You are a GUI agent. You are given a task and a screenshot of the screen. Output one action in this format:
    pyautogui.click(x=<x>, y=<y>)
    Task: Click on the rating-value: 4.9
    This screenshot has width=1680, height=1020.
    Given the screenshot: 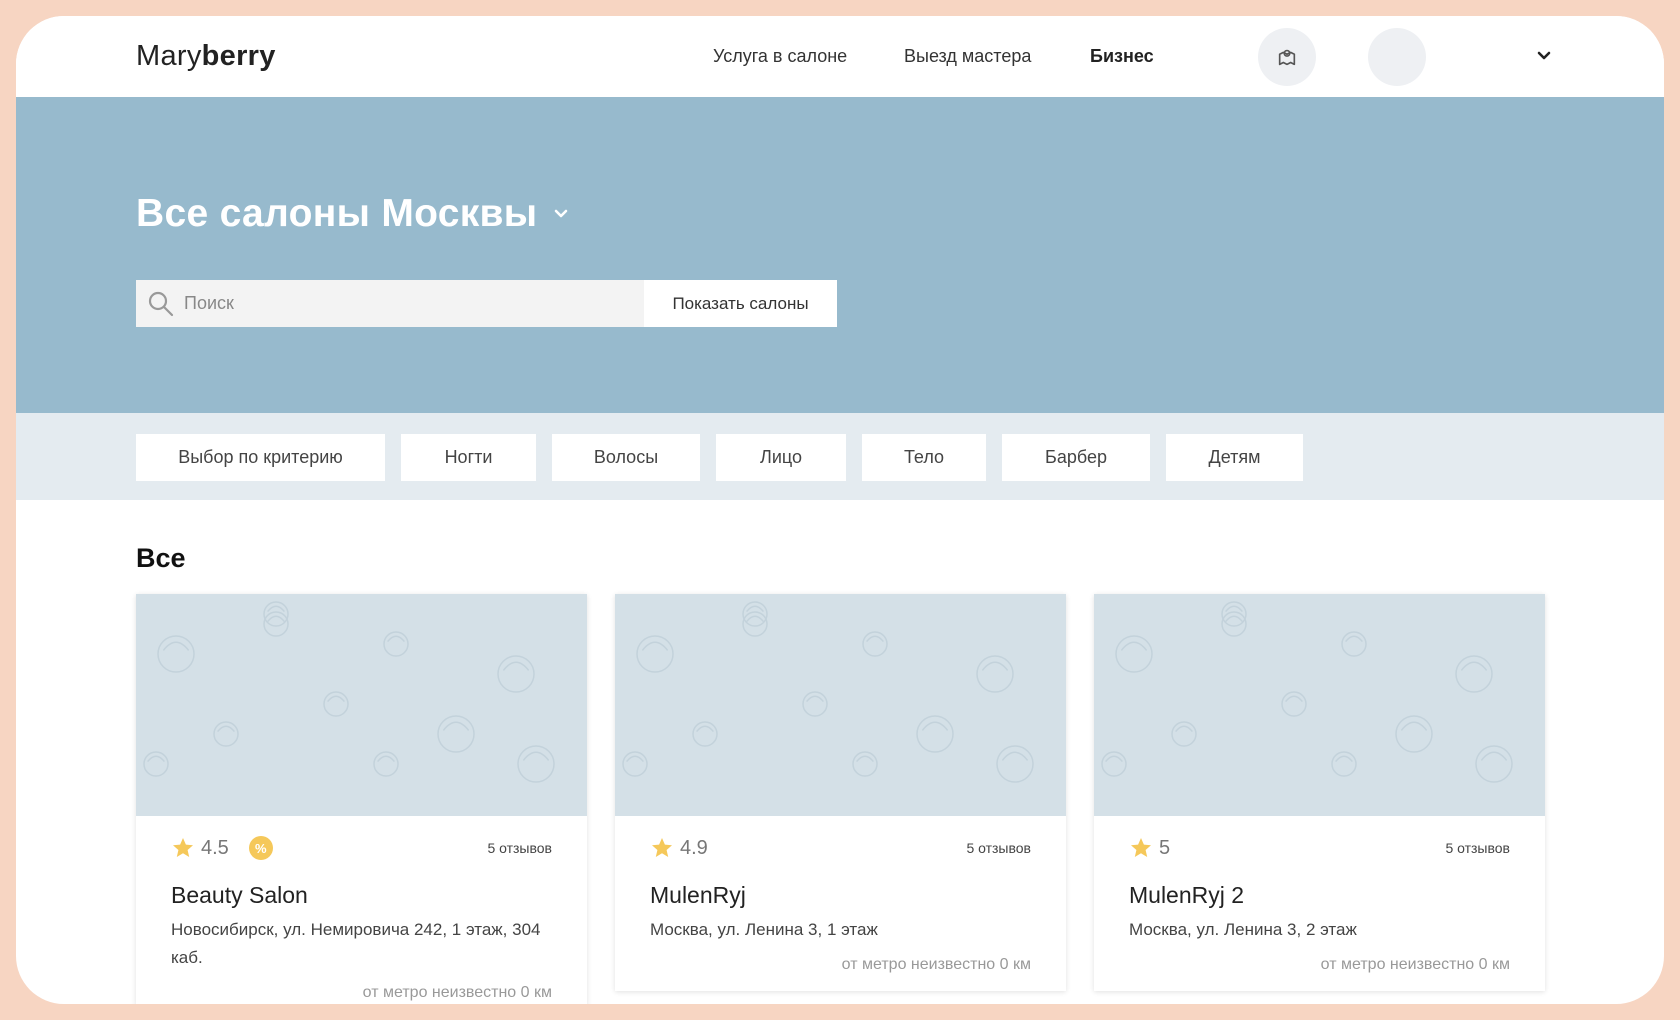 What is the action you would take?
    pyautogui.click(x=694, y=847)
    